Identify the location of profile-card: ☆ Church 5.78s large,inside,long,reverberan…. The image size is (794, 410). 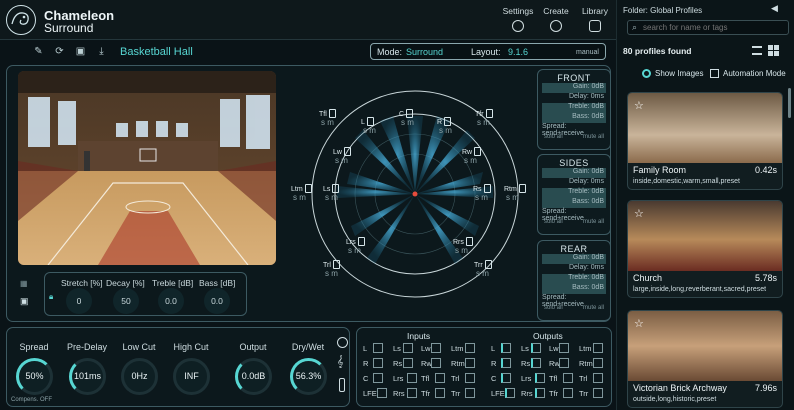
(705, 249).